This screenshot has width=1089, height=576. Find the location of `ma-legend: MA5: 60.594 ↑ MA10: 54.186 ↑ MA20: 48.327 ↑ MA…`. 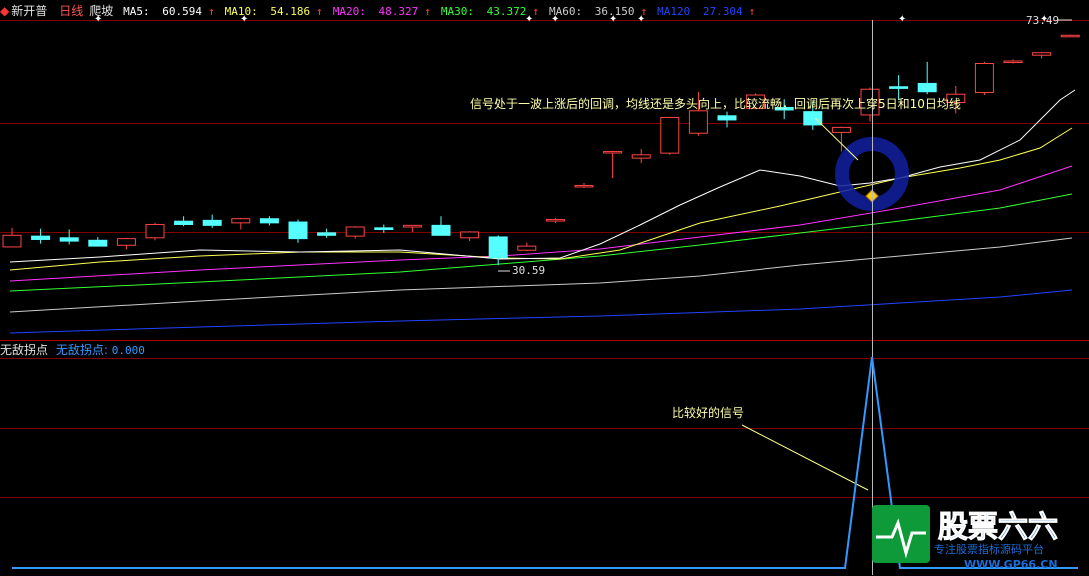

ma-legend: MA5: 60.594 ↑ MA10: 54.186 ↑ MA20: 48.327 ↑ MA… is located at coordinates (444, 11).